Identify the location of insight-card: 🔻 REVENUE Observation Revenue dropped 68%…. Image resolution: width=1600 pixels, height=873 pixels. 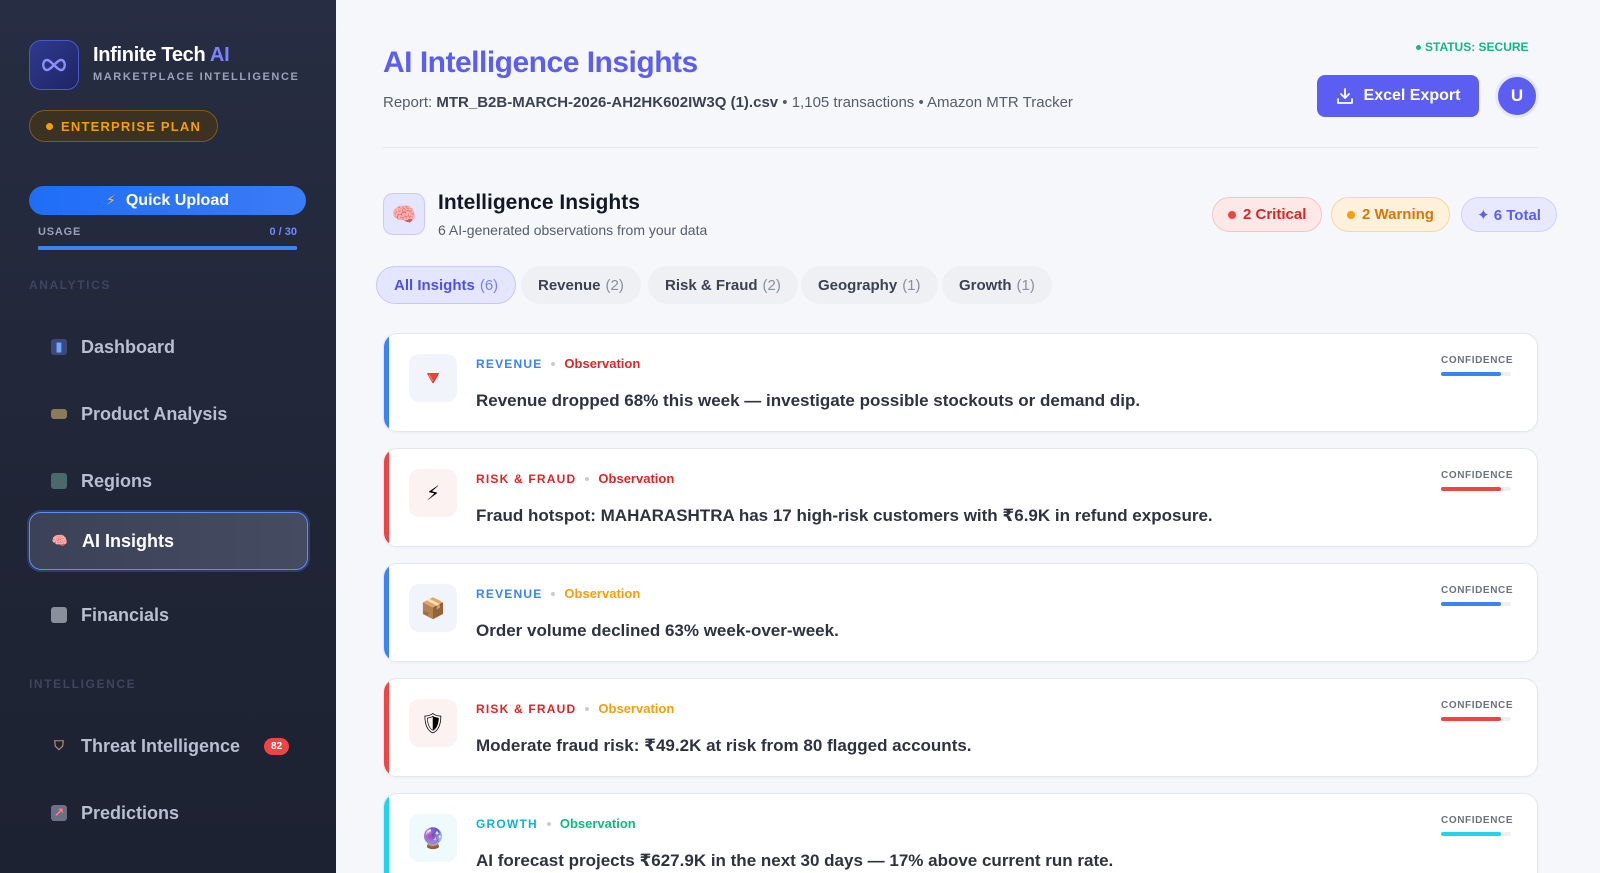
(960, 382).